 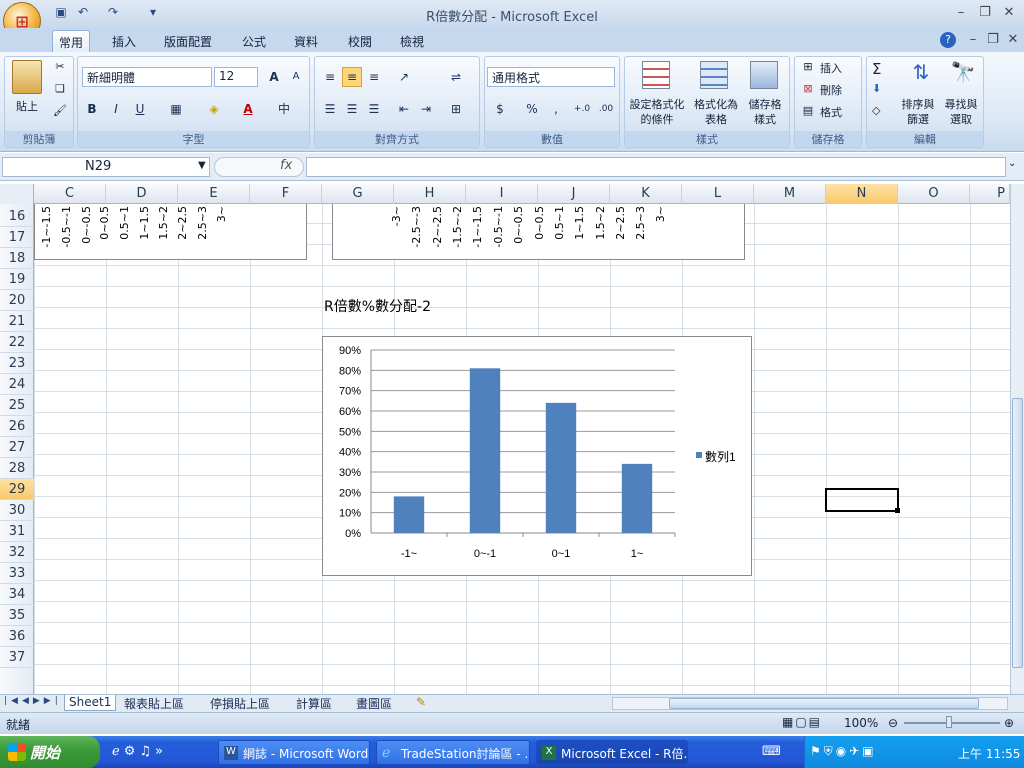 I want to click on row-header: 31, so click(x=17, y=531).